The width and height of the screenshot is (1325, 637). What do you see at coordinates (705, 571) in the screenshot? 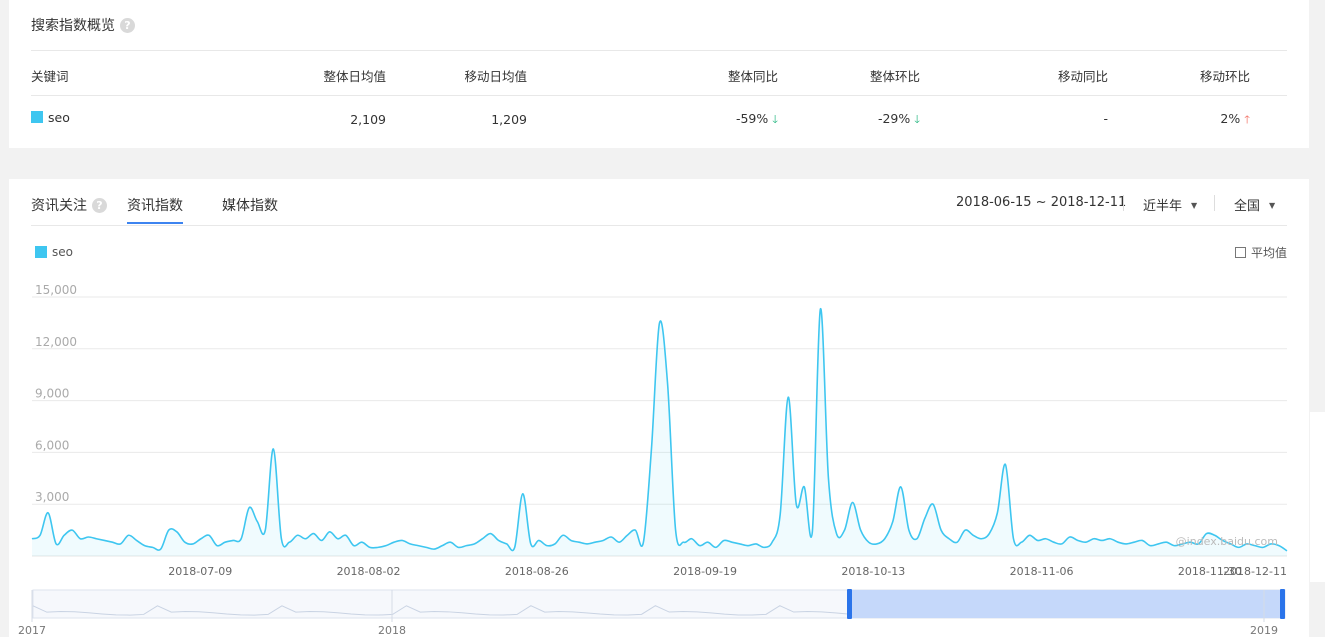
I see `x-tick-label: 2018-09-19` at bounding box center [705, 571].